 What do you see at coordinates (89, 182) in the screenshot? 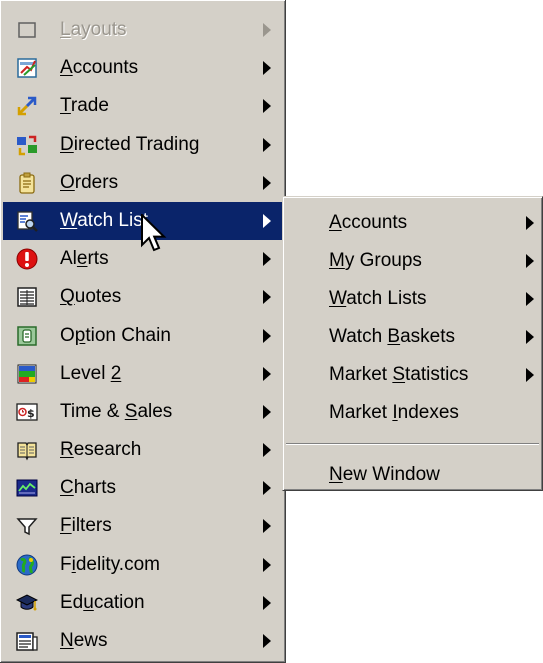
I see `menu-item-label: Orders` at bounding box center [89, 182].